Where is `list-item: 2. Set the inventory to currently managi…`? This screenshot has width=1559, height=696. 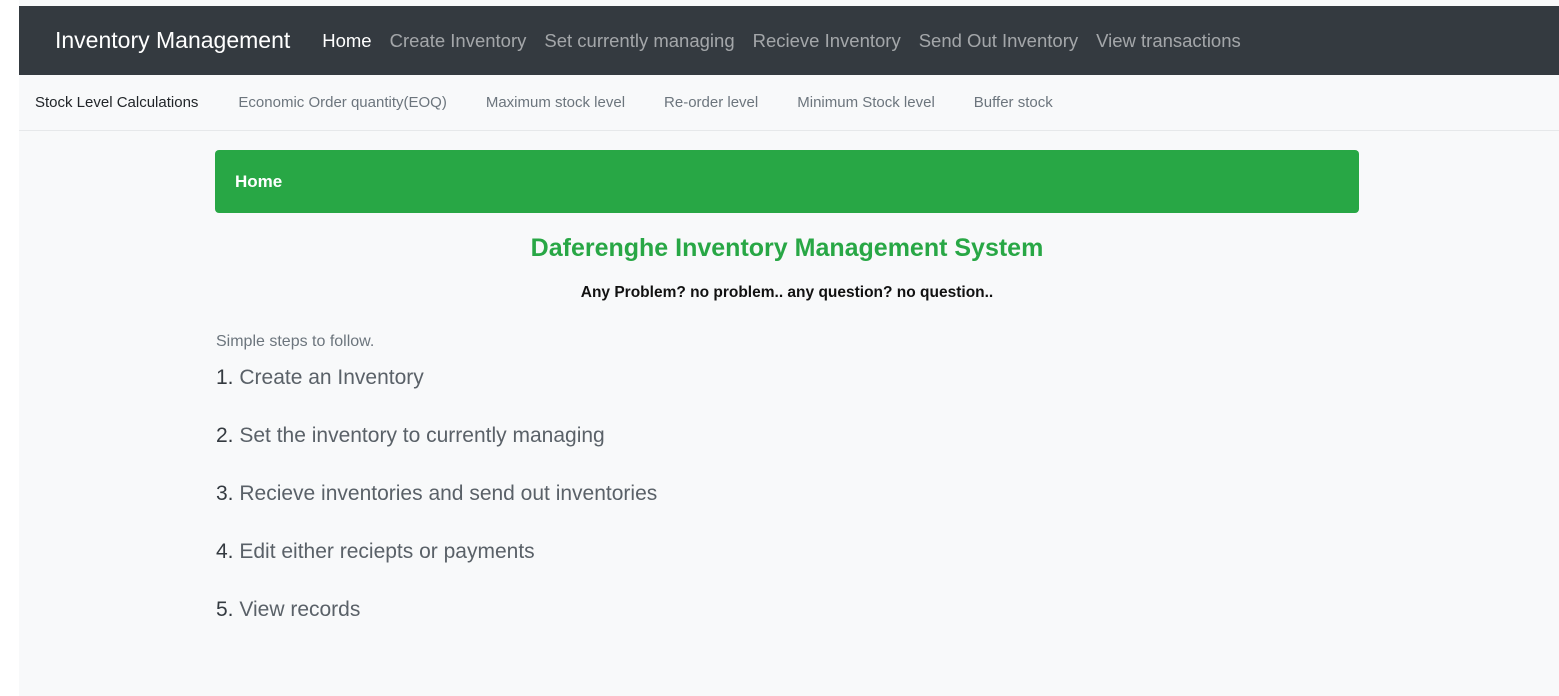 list-item: 2. Set the inventory to currently managi… is located at coordinates (436, 453).